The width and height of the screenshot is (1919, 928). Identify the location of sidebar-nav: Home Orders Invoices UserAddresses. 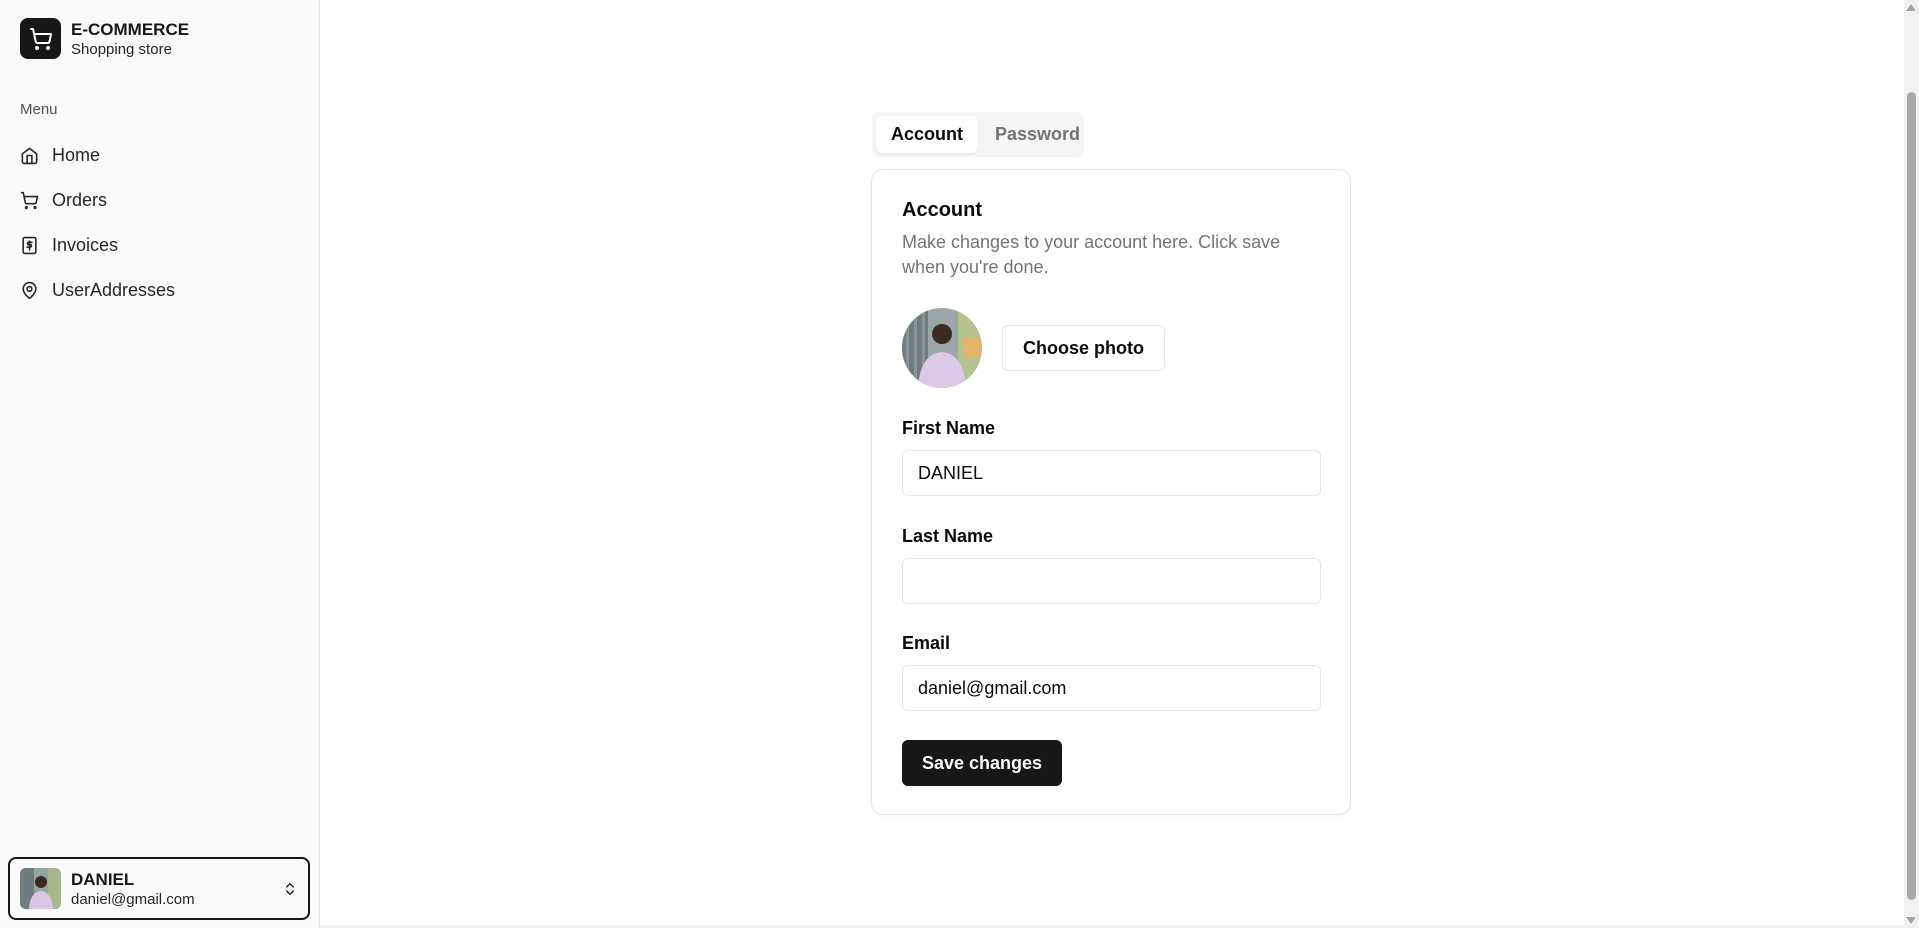
(165, 223).